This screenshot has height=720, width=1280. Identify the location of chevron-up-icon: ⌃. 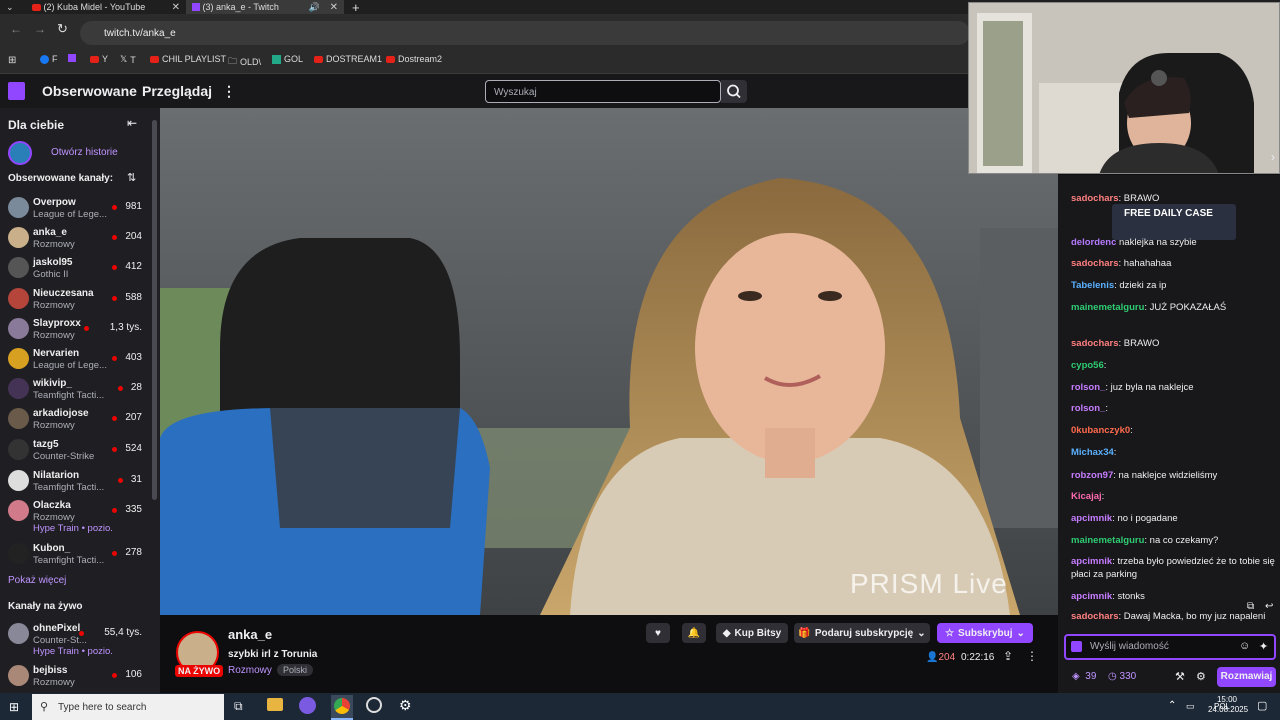
(1172, 705).